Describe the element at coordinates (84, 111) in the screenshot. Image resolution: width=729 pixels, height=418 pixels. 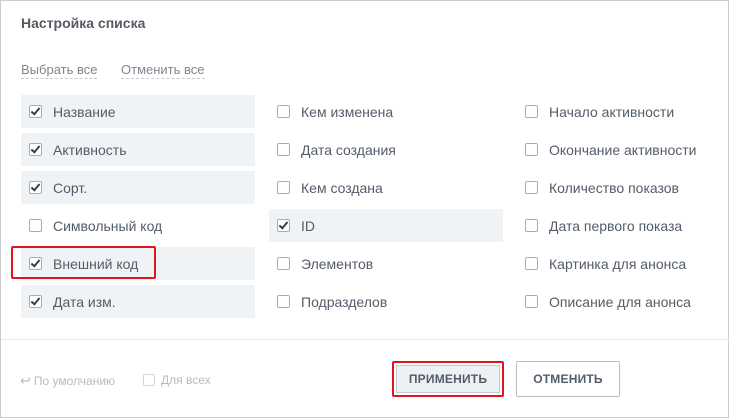
I see `option-label: Название` at that location.